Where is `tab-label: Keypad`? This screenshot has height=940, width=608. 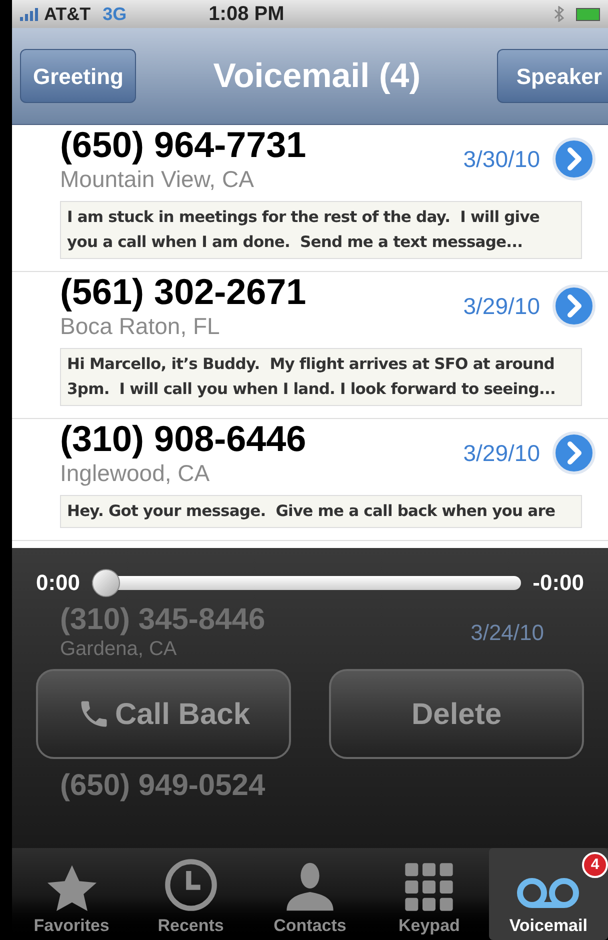 tab-label: Keypad is located at coordinates (429, 925).